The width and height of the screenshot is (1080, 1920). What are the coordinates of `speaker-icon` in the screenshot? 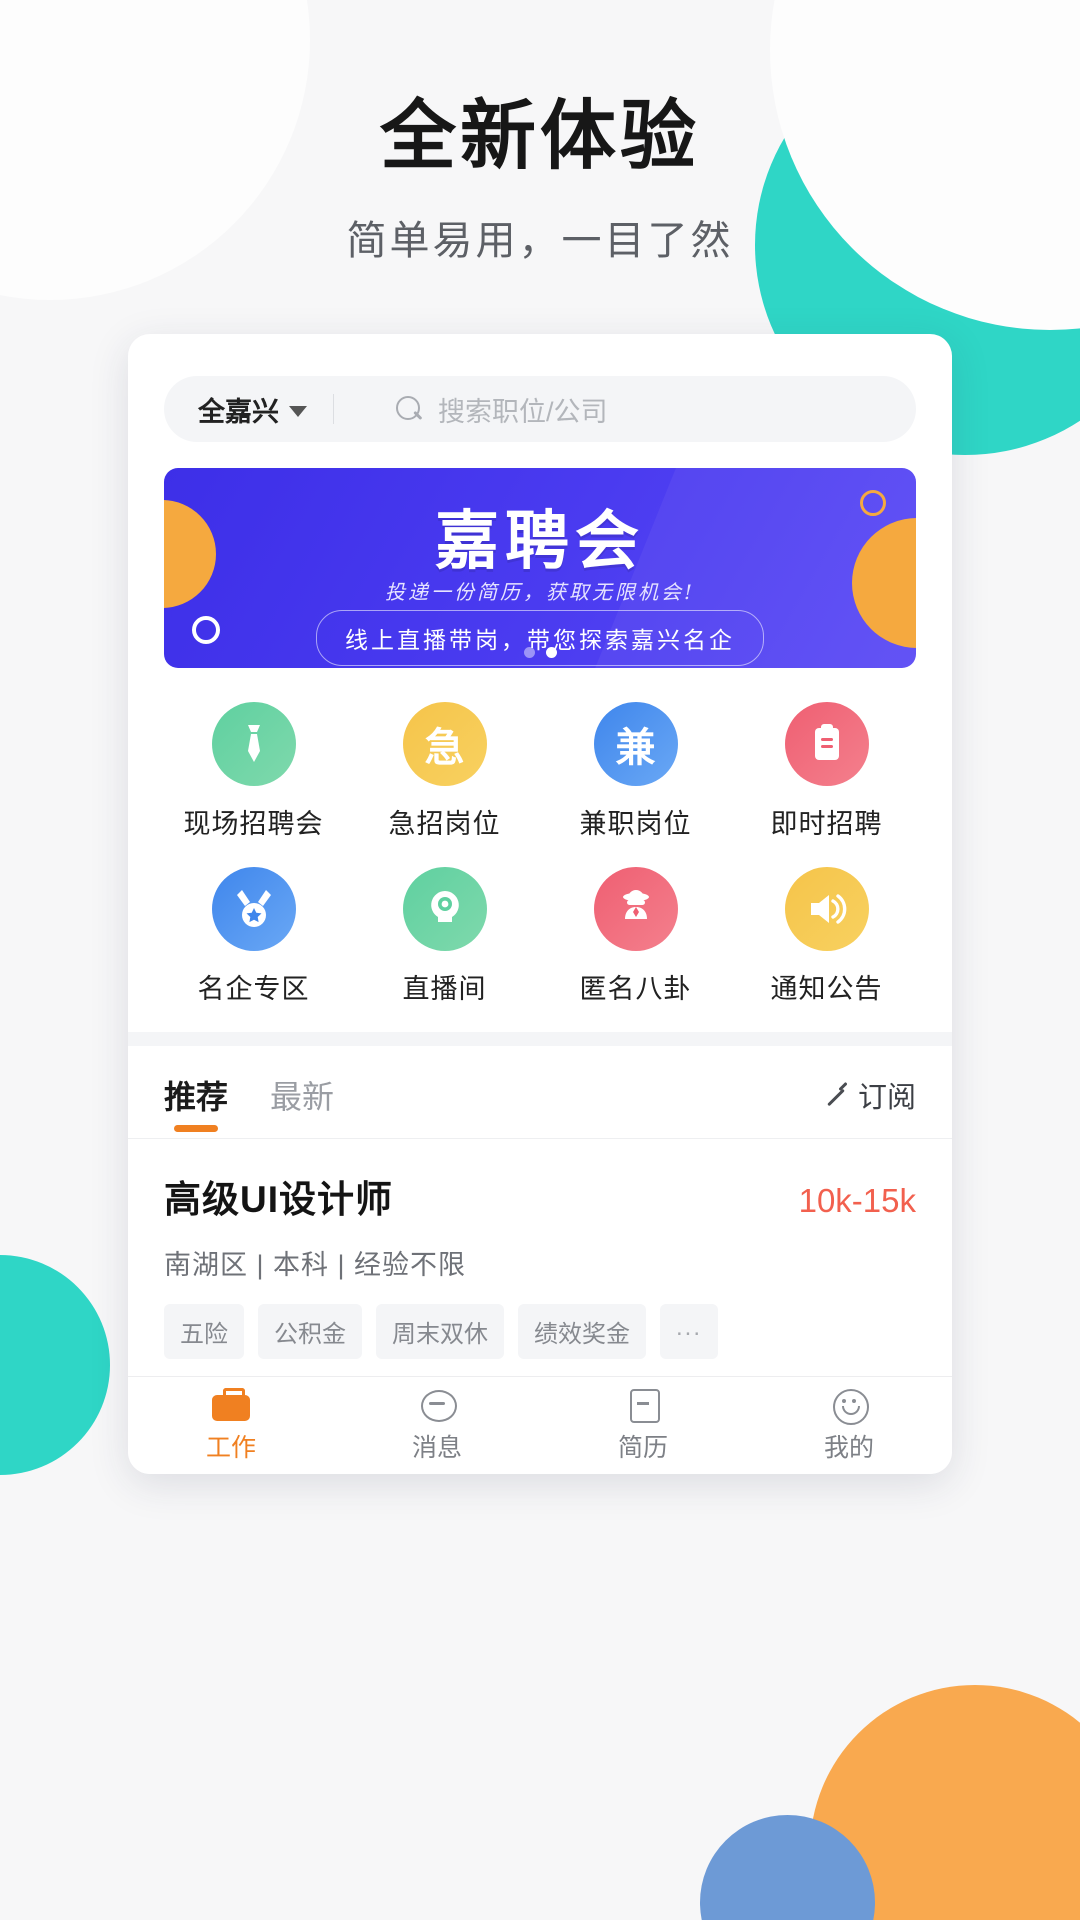 It's located at (826, 909).